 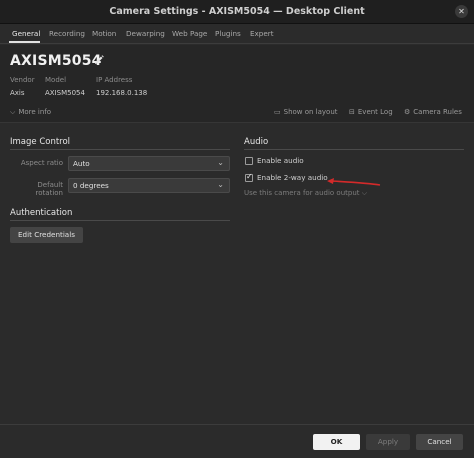 What do you see at coordinates (354, 149) in the screenshot?
I see `audio-divider` at bounding box center [354, 149].